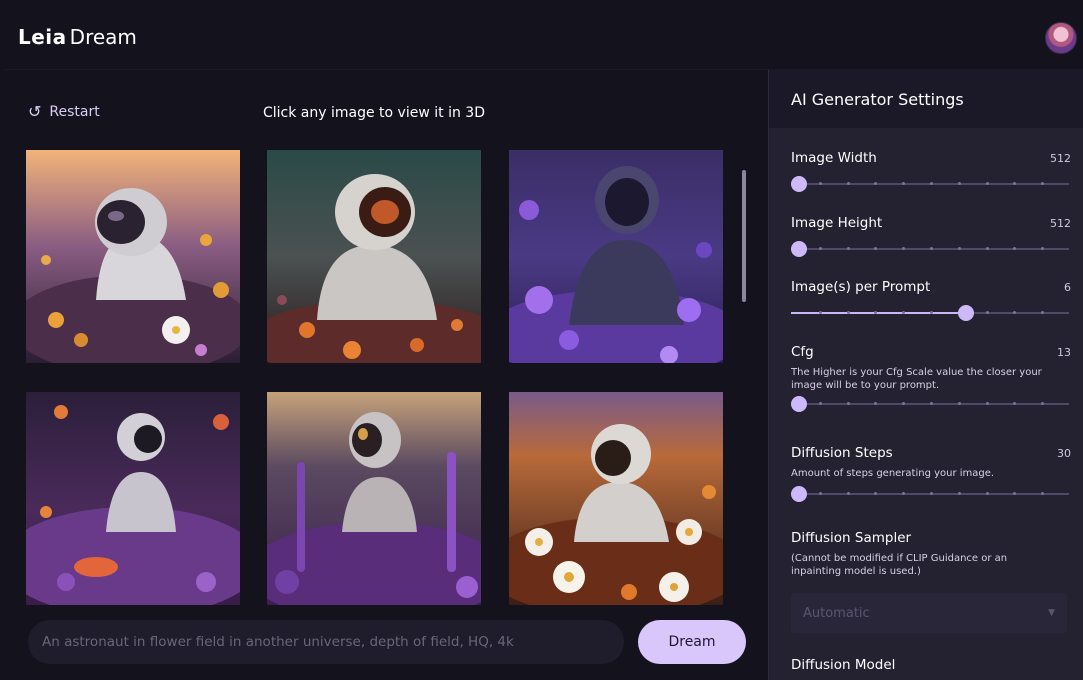  What do you see at coordinates (1067, 287) in the screenshot?
I see `setting-value: 6` at bounding box center [1067, 287].